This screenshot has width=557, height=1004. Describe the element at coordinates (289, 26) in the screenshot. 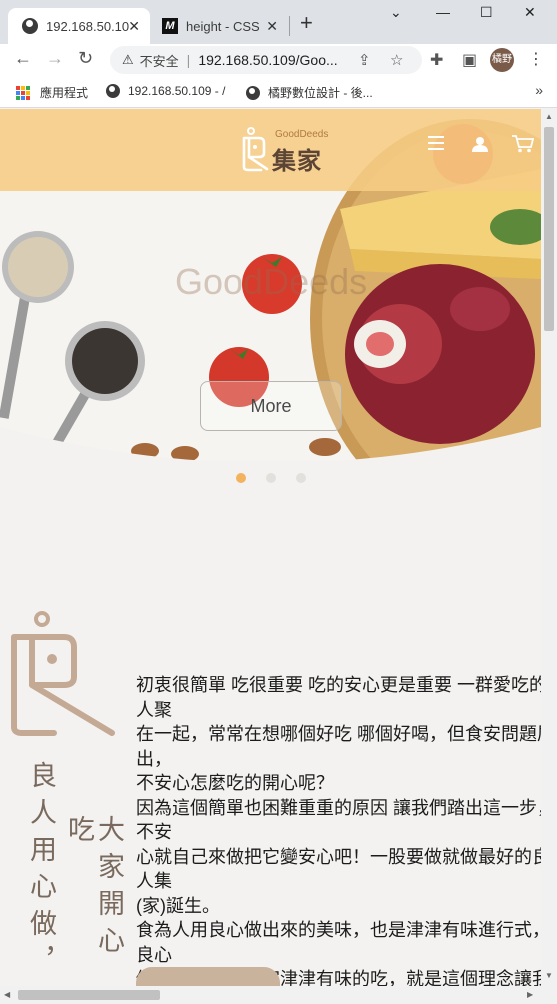

I see `tab-divider` at that location.